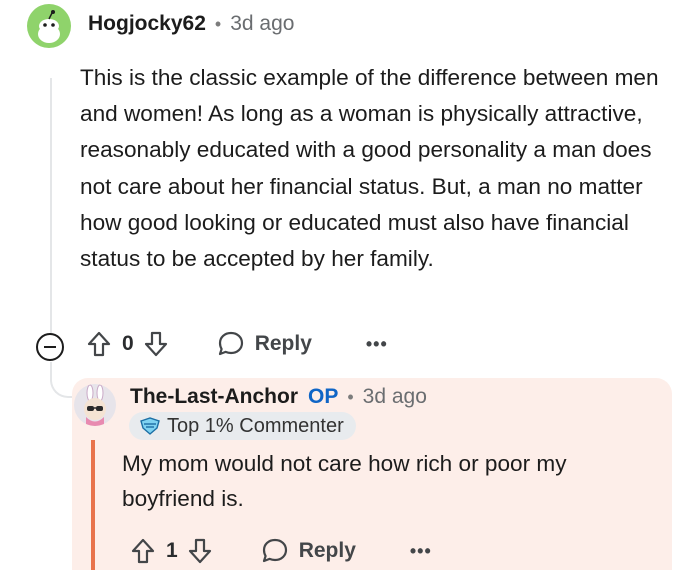 The image size is (700, 570). I want to click on collapse-button, so click(50, 347).